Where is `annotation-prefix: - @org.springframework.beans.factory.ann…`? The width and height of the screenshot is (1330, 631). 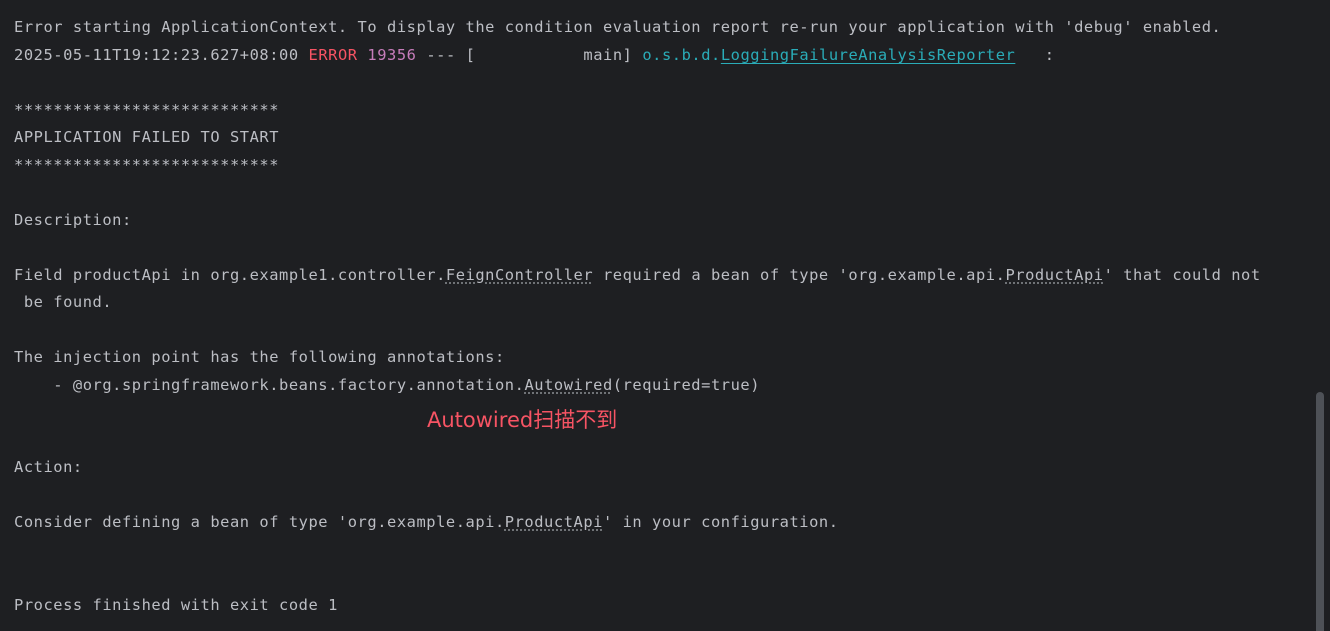 annotation-prefix: - @org.springframework.beans.factory.ann… is located at coordinates (269, 385).